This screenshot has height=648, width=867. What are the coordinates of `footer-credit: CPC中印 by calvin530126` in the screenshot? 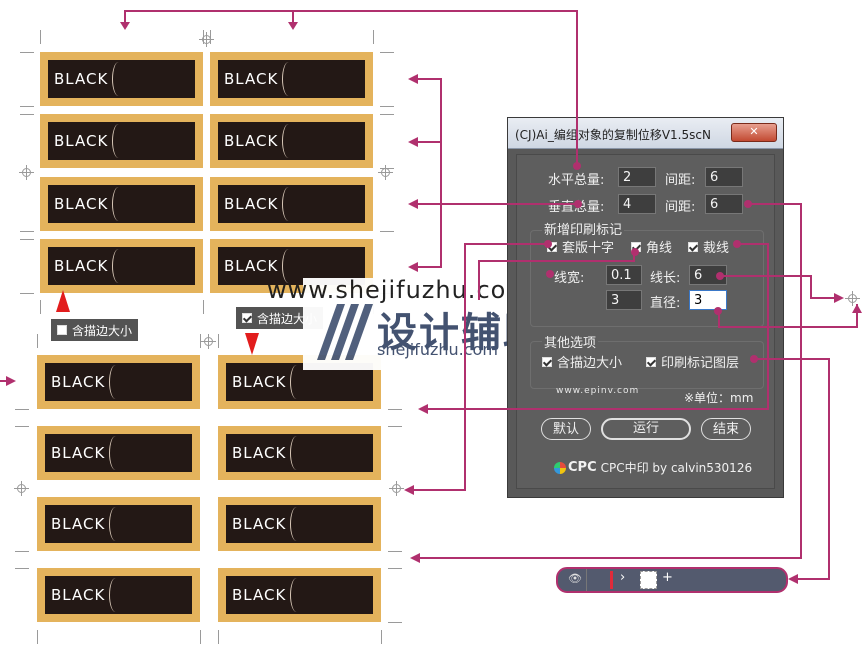 It's located at (676, 468).